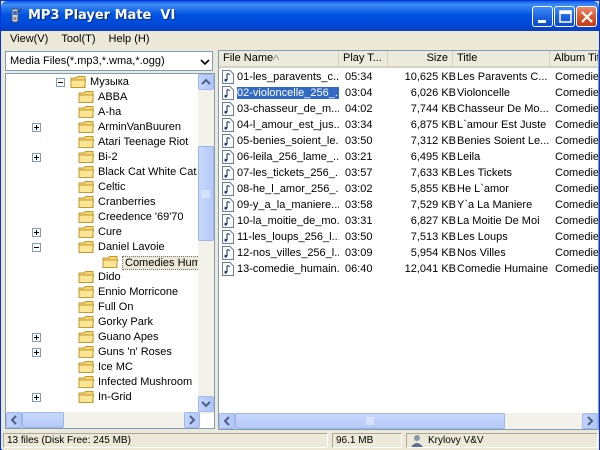 The height and width of the screenshot is (450, 600). Describe the element at coordinates (115, 367) in the screenshot. I see `tree-item-label: Ice MC` at that location.